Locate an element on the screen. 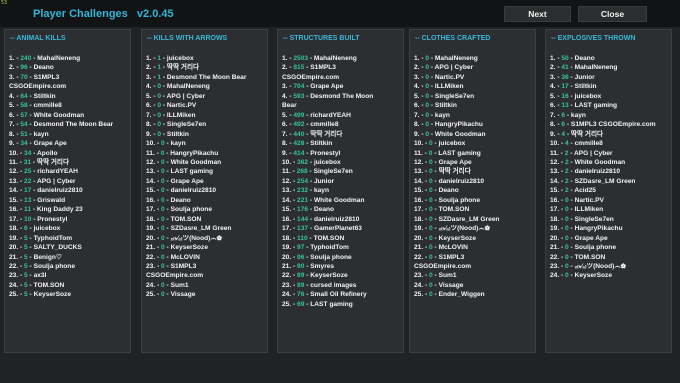  leaderboard-row: CSGOEmpire.com is located at coordinates (69, 86).